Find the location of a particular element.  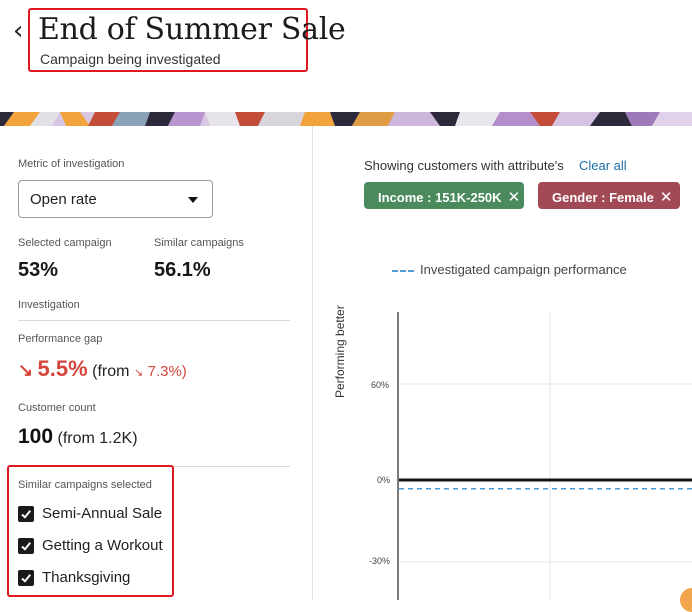

performance-gap-from-value: 7.3%) is located at coordinates (167, 371).